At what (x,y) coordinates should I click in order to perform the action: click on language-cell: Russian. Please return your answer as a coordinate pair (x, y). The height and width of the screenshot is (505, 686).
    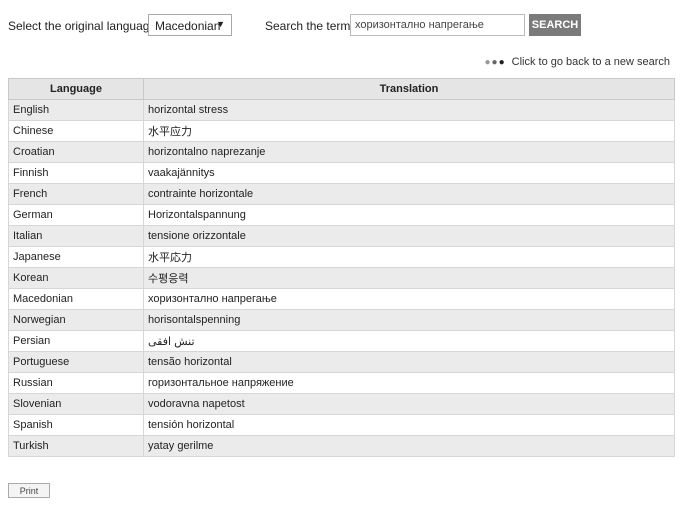
    Looking at the image, I should click on (76, 383).